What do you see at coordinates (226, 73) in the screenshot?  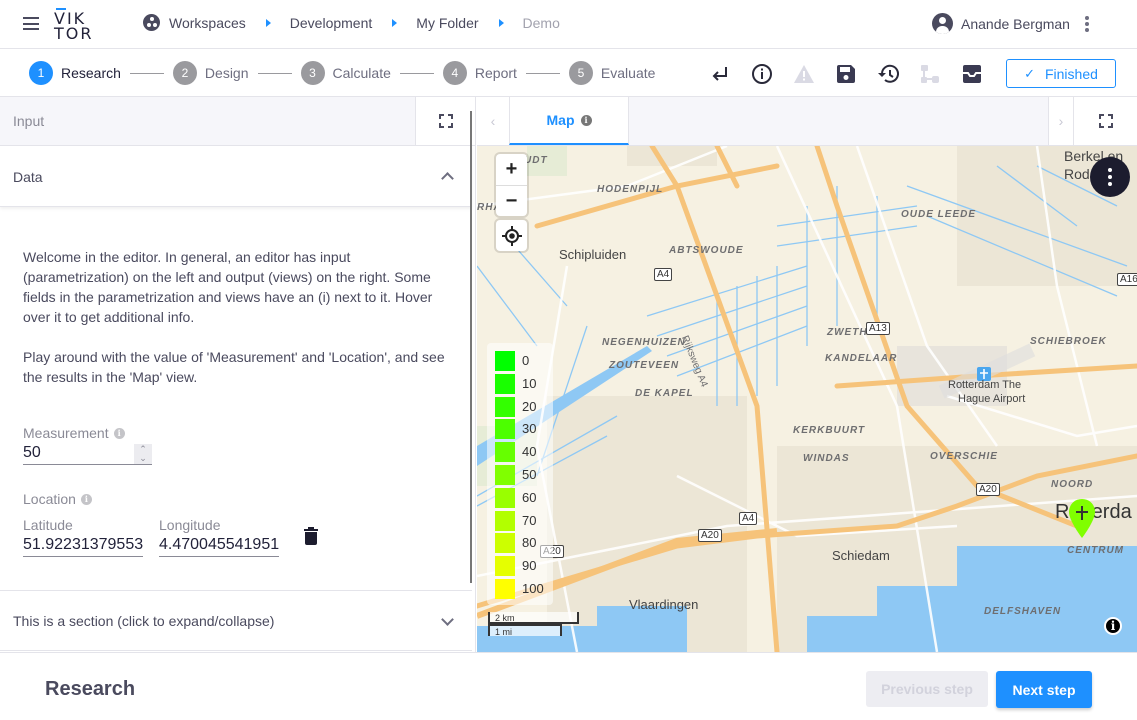 I see `step-label: Design` at bounding box center [226, 73].